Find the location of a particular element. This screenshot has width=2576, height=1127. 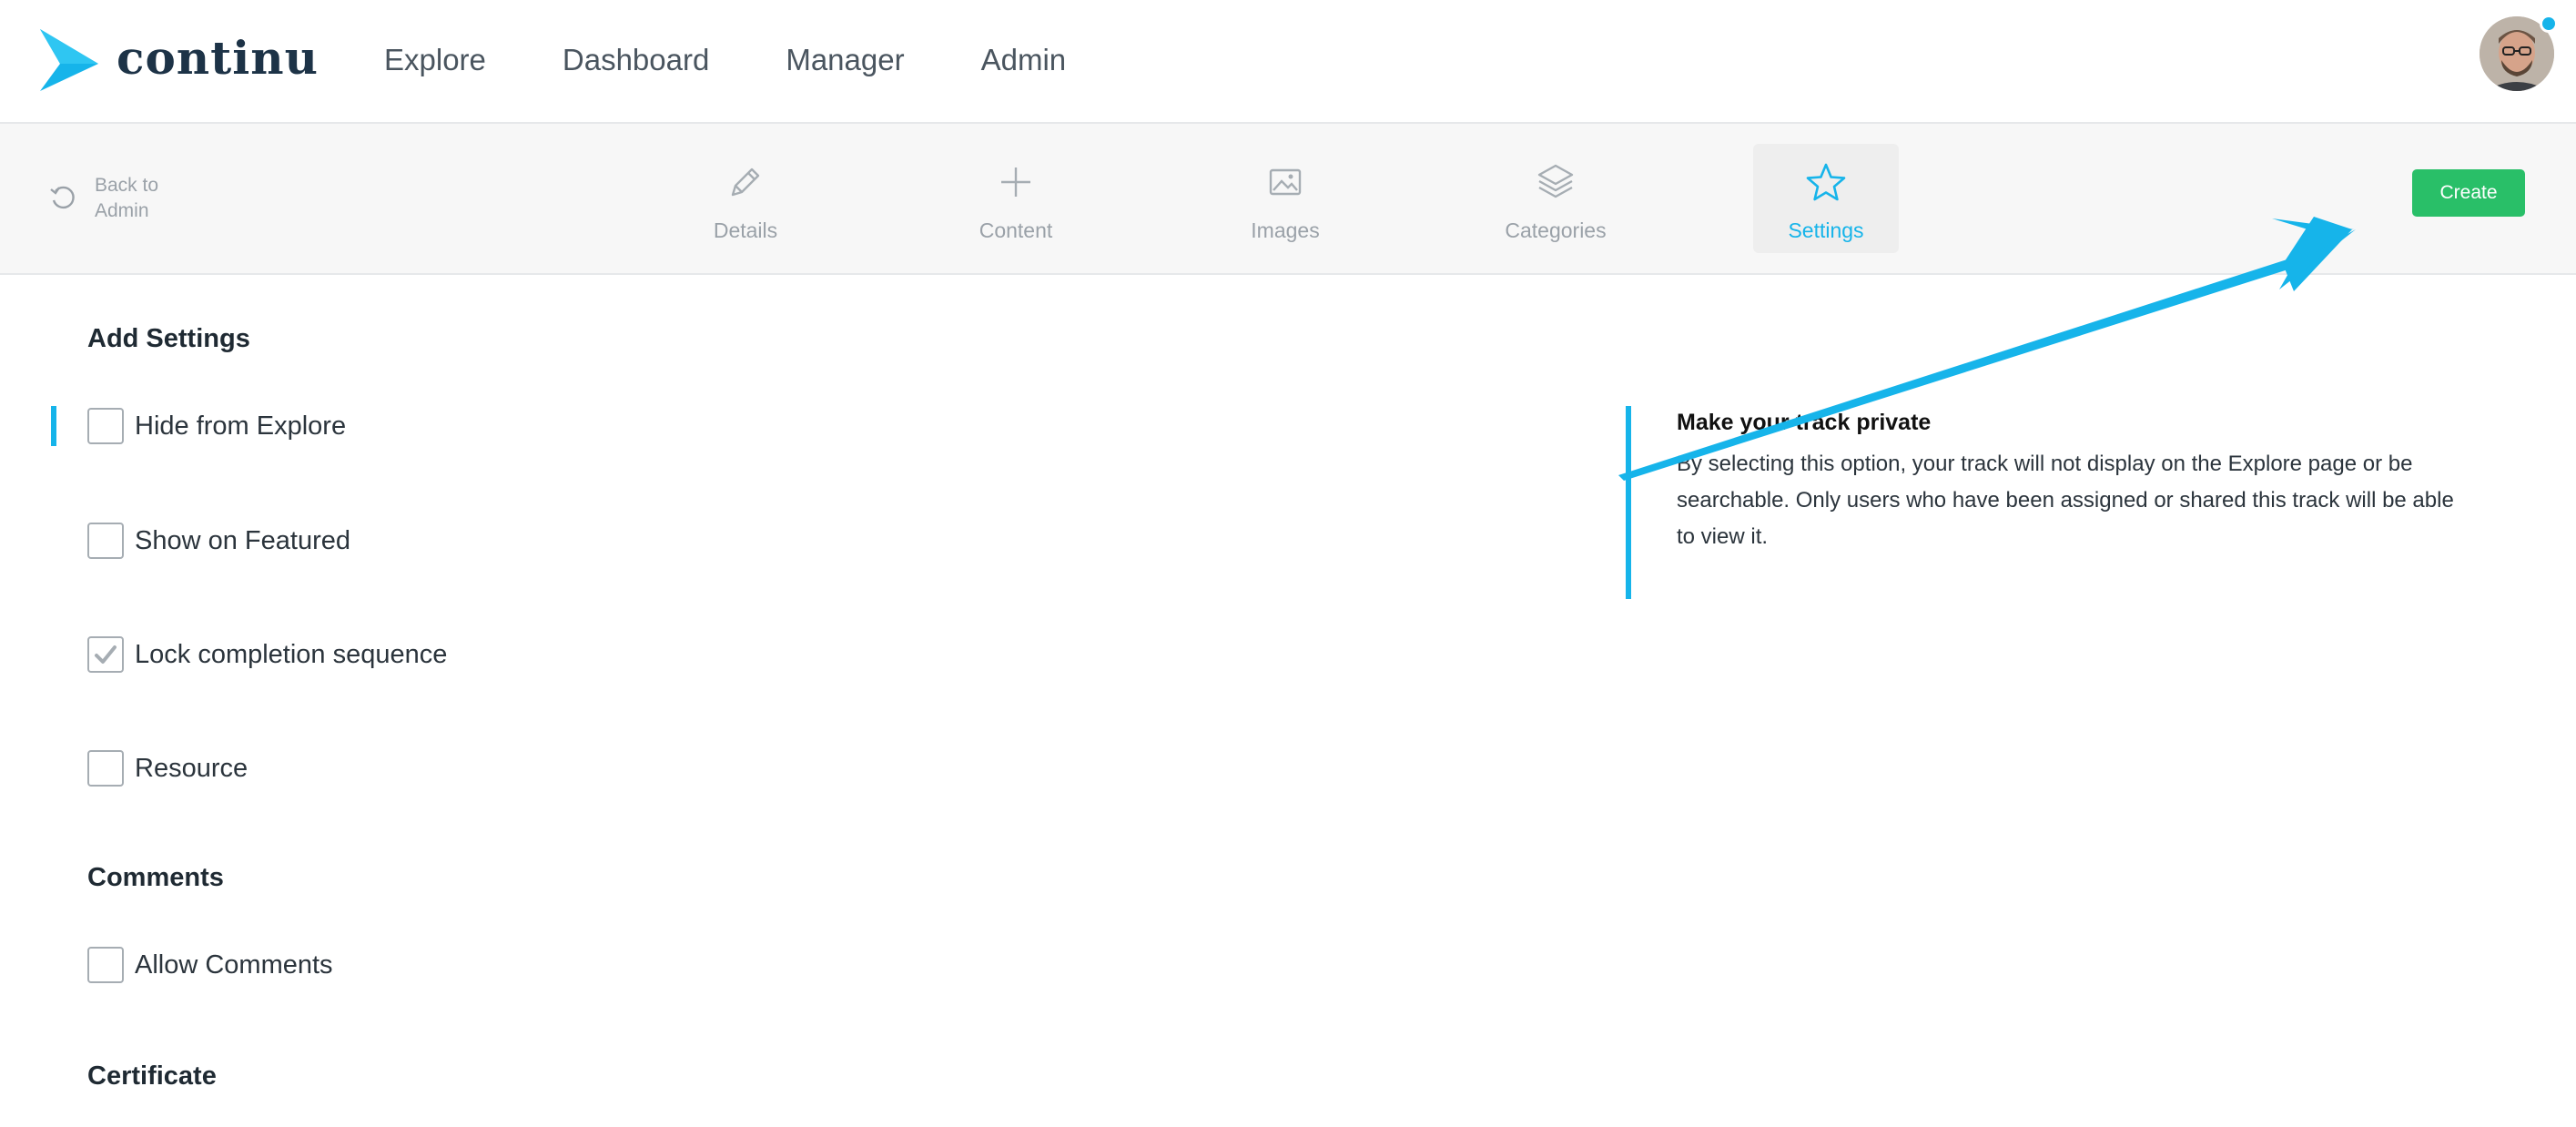

logo-arrow-icon is located at coordinates (69, 60).